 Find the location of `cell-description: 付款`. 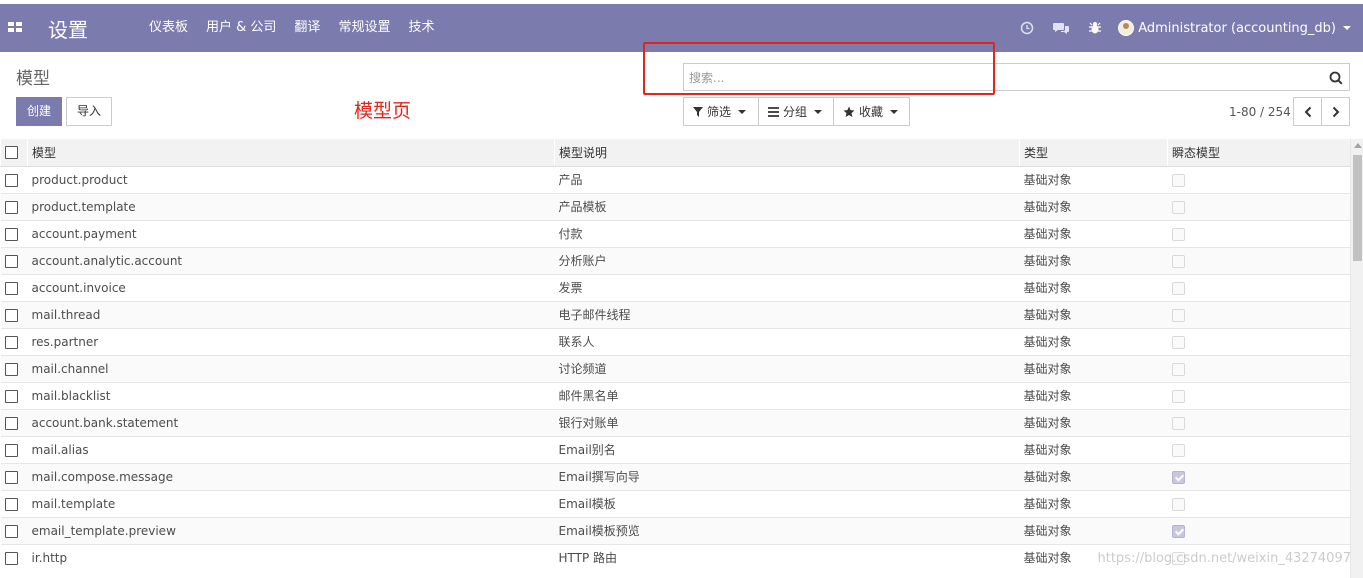

cell-description: 付款 is located at coordinates (787, 233).